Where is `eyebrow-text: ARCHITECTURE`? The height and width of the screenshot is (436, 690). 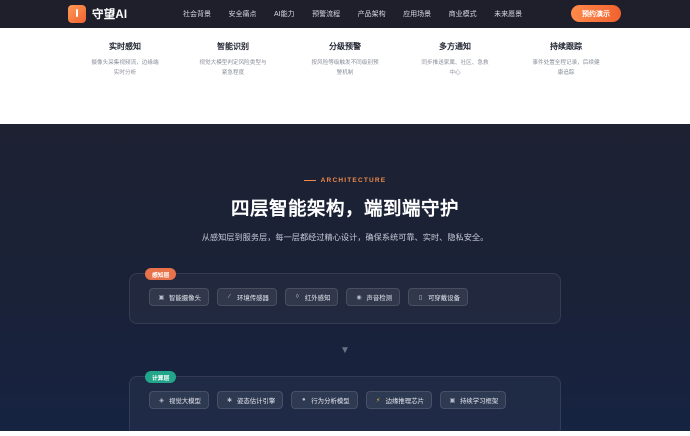 eyebrow-text: ARCHITECTURE is located at coordinates (353, 180).